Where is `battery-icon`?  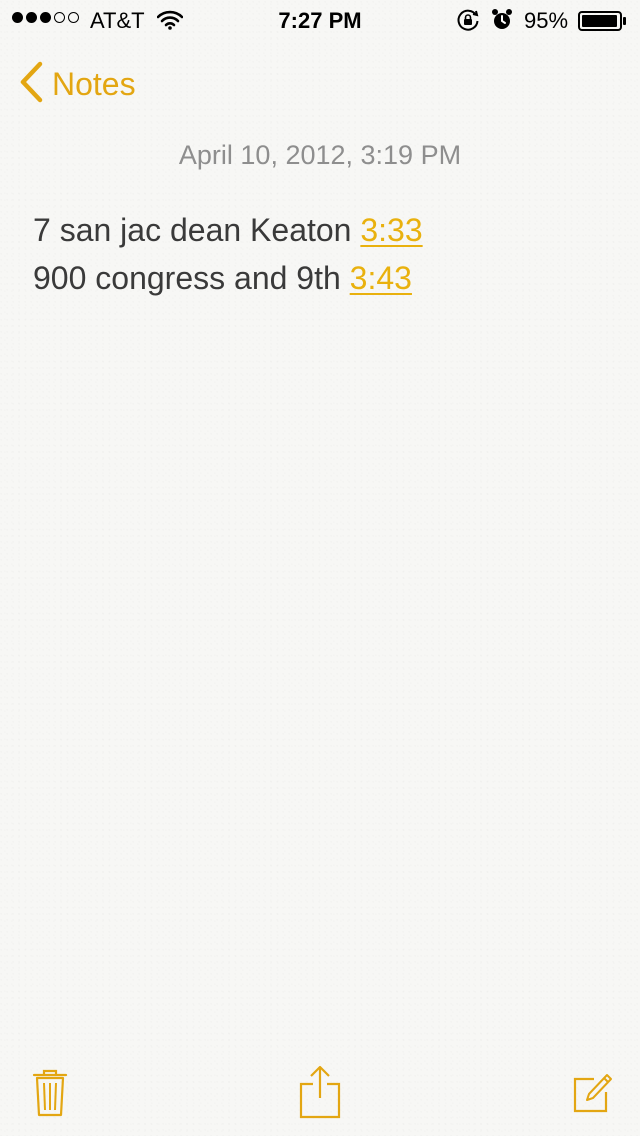 battery-icon is located at coordinates (602, 21).